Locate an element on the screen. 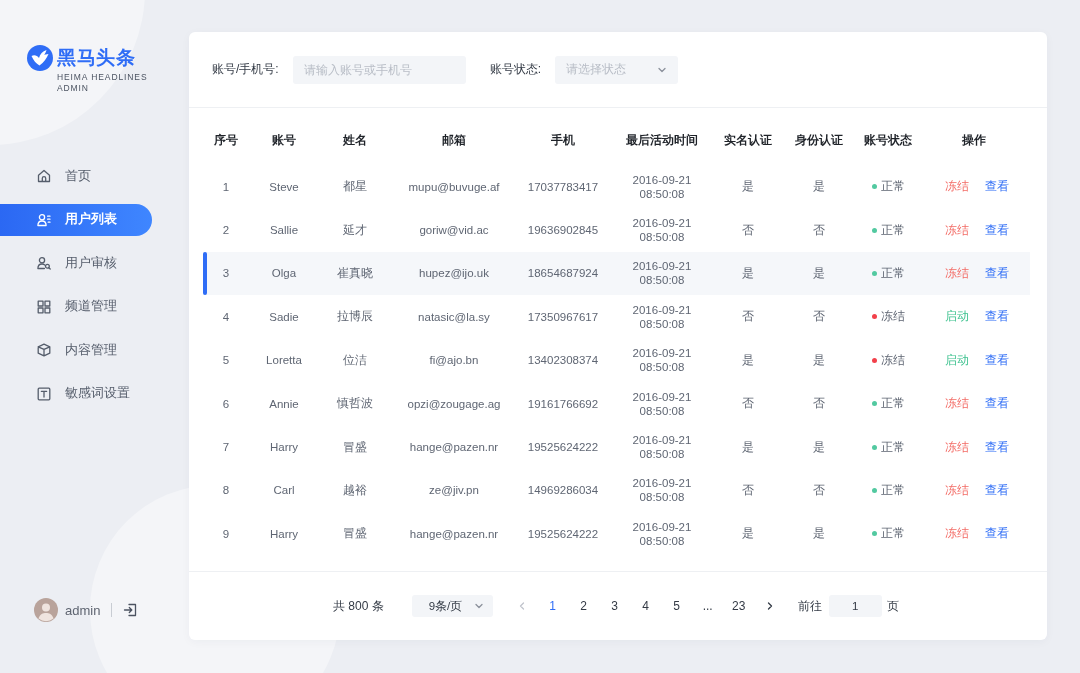  column-header: 邮箱 is located at coordinates (454, 140).